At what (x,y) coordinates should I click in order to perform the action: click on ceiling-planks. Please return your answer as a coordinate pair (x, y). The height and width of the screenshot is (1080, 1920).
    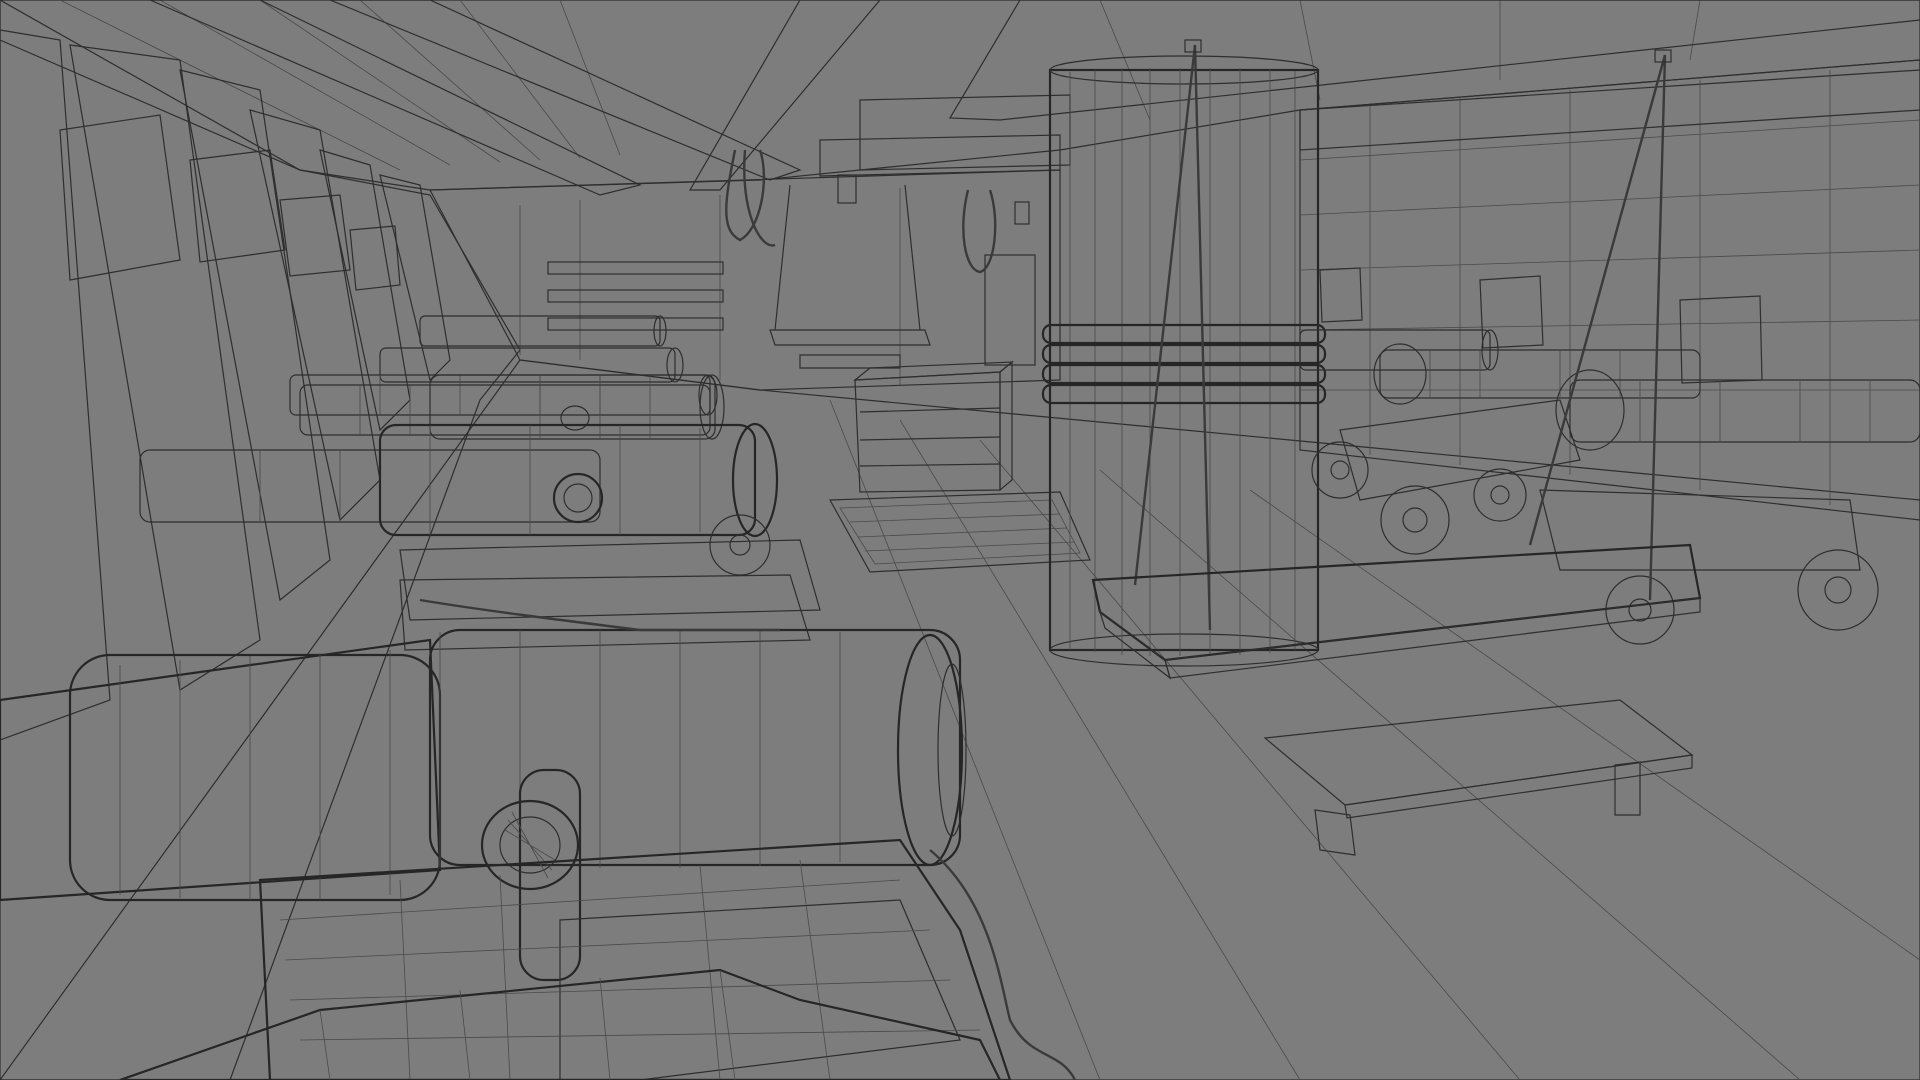
    Looking at the image, I should click on (880, 85).